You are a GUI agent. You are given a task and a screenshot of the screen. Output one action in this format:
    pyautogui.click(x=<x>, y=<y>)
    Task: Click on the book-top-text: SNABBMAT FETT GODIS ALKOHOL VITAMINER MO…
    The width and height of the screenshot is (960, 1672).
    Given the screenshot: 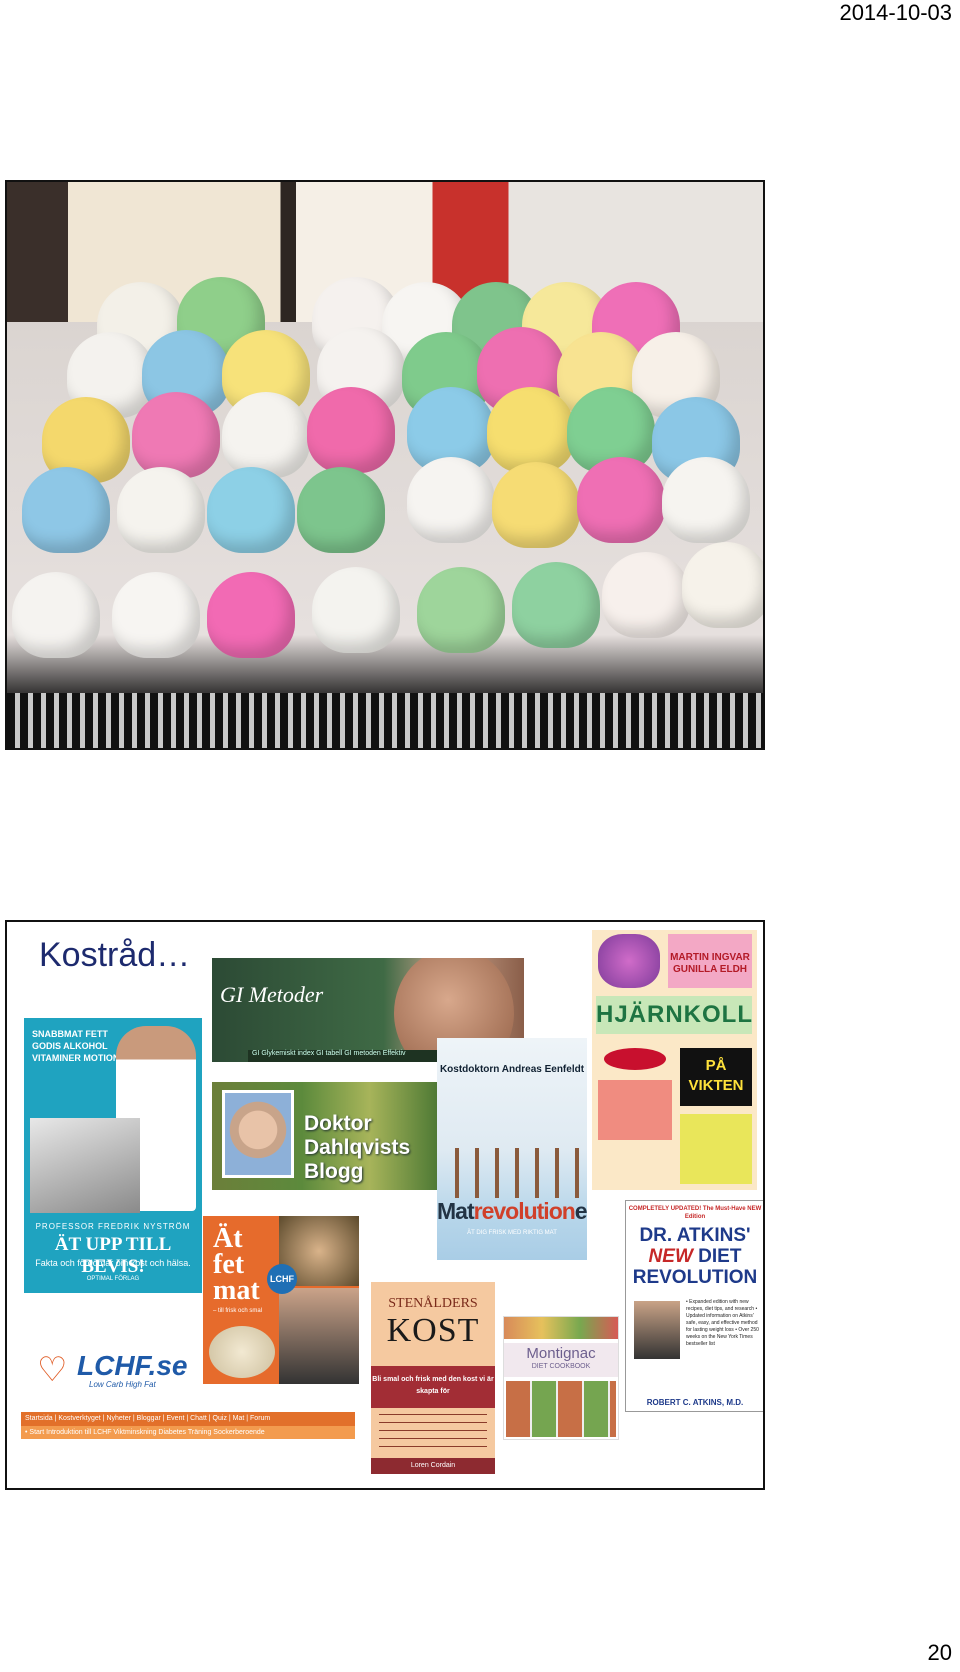 What is the action you would take?
    pyautogui.click(x=76, y=1046)
    